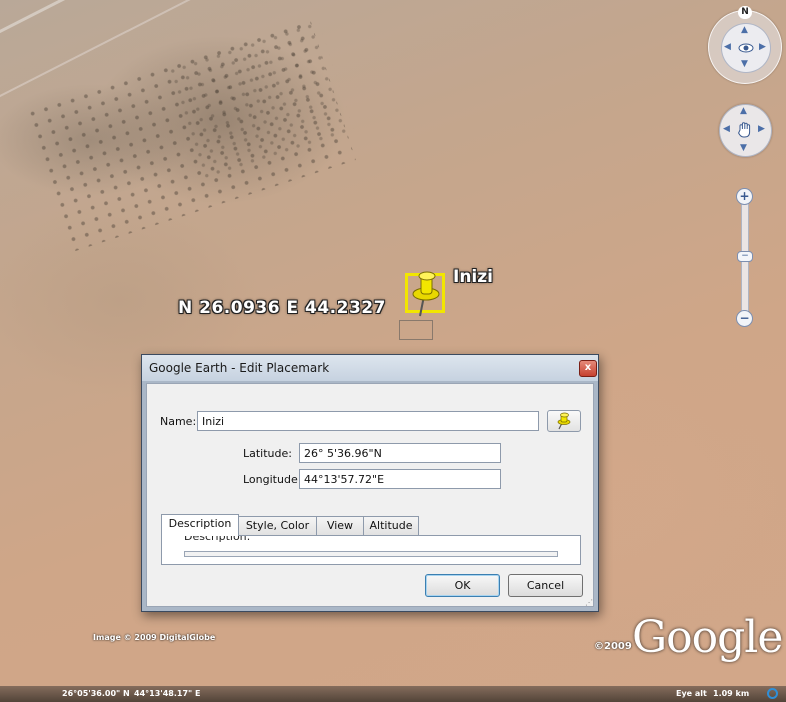 The height and width of the screenshot is (702, 786). What do you see at coordinates (462, 585) in the screenshot?
I see `ok-button: OK` at bounding box center [462, 585].